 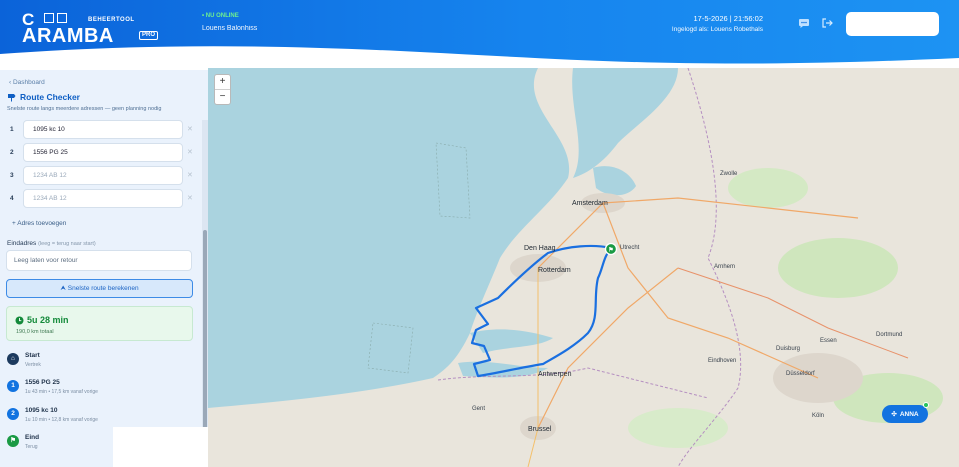 I want to click on city-label: Zwolle, so click(x=729, y=174).